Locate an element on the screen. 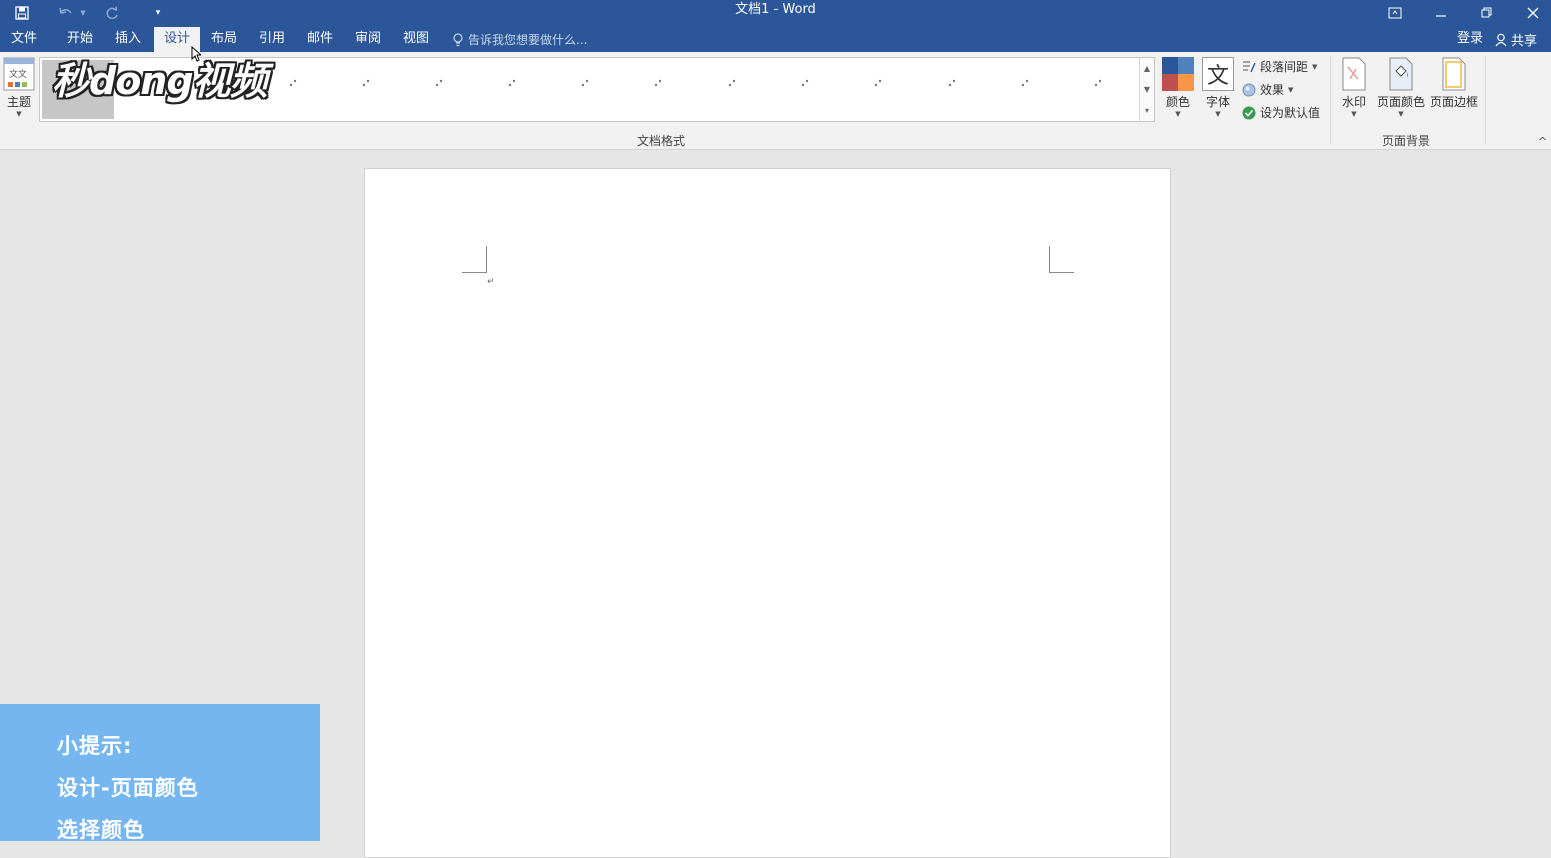  gallery-scrollbar: ▲ ▼ ▾ is located at coordinates (1146, 89).